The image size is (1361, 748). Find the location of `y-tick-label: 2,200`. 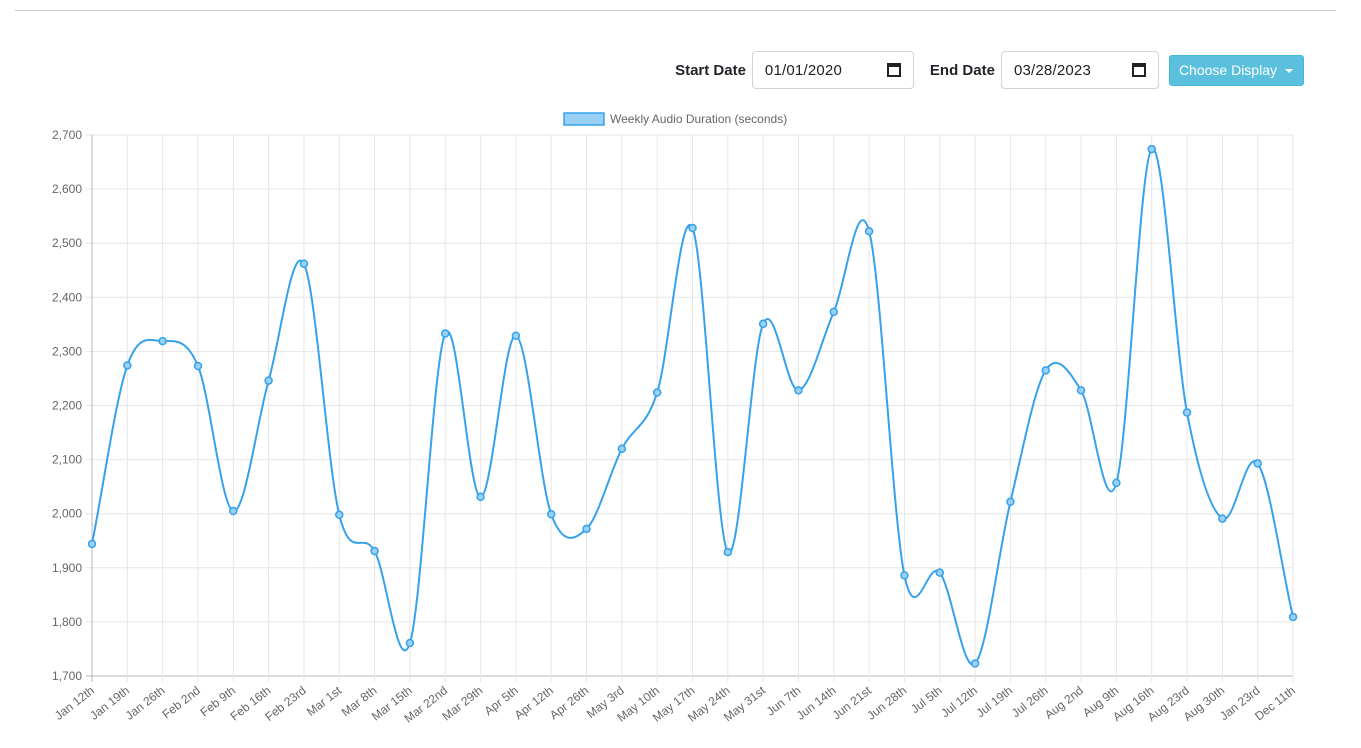

y-tick-label: 2,200 is located at coordinates (67, 406).